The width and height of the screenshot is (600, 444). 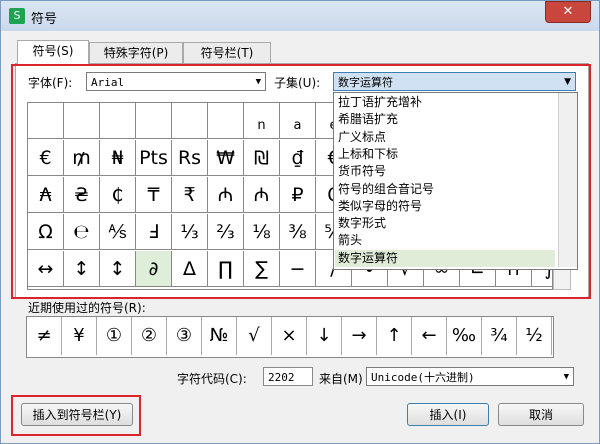 I want to click on symbol-cell: Ⅎ, so click(x=154, y=232).